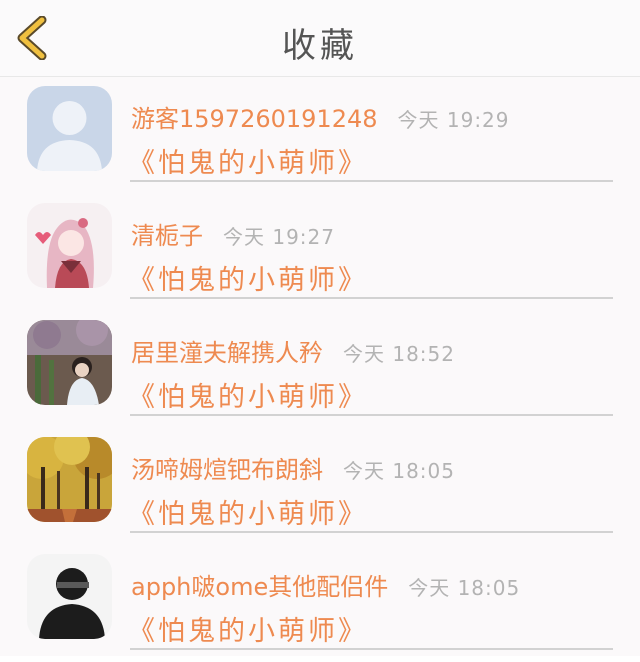  What do you see at coordinates (167, 236) in the screenshot?
I see `user-name: 清栀子` at bounding box center [167, 236].